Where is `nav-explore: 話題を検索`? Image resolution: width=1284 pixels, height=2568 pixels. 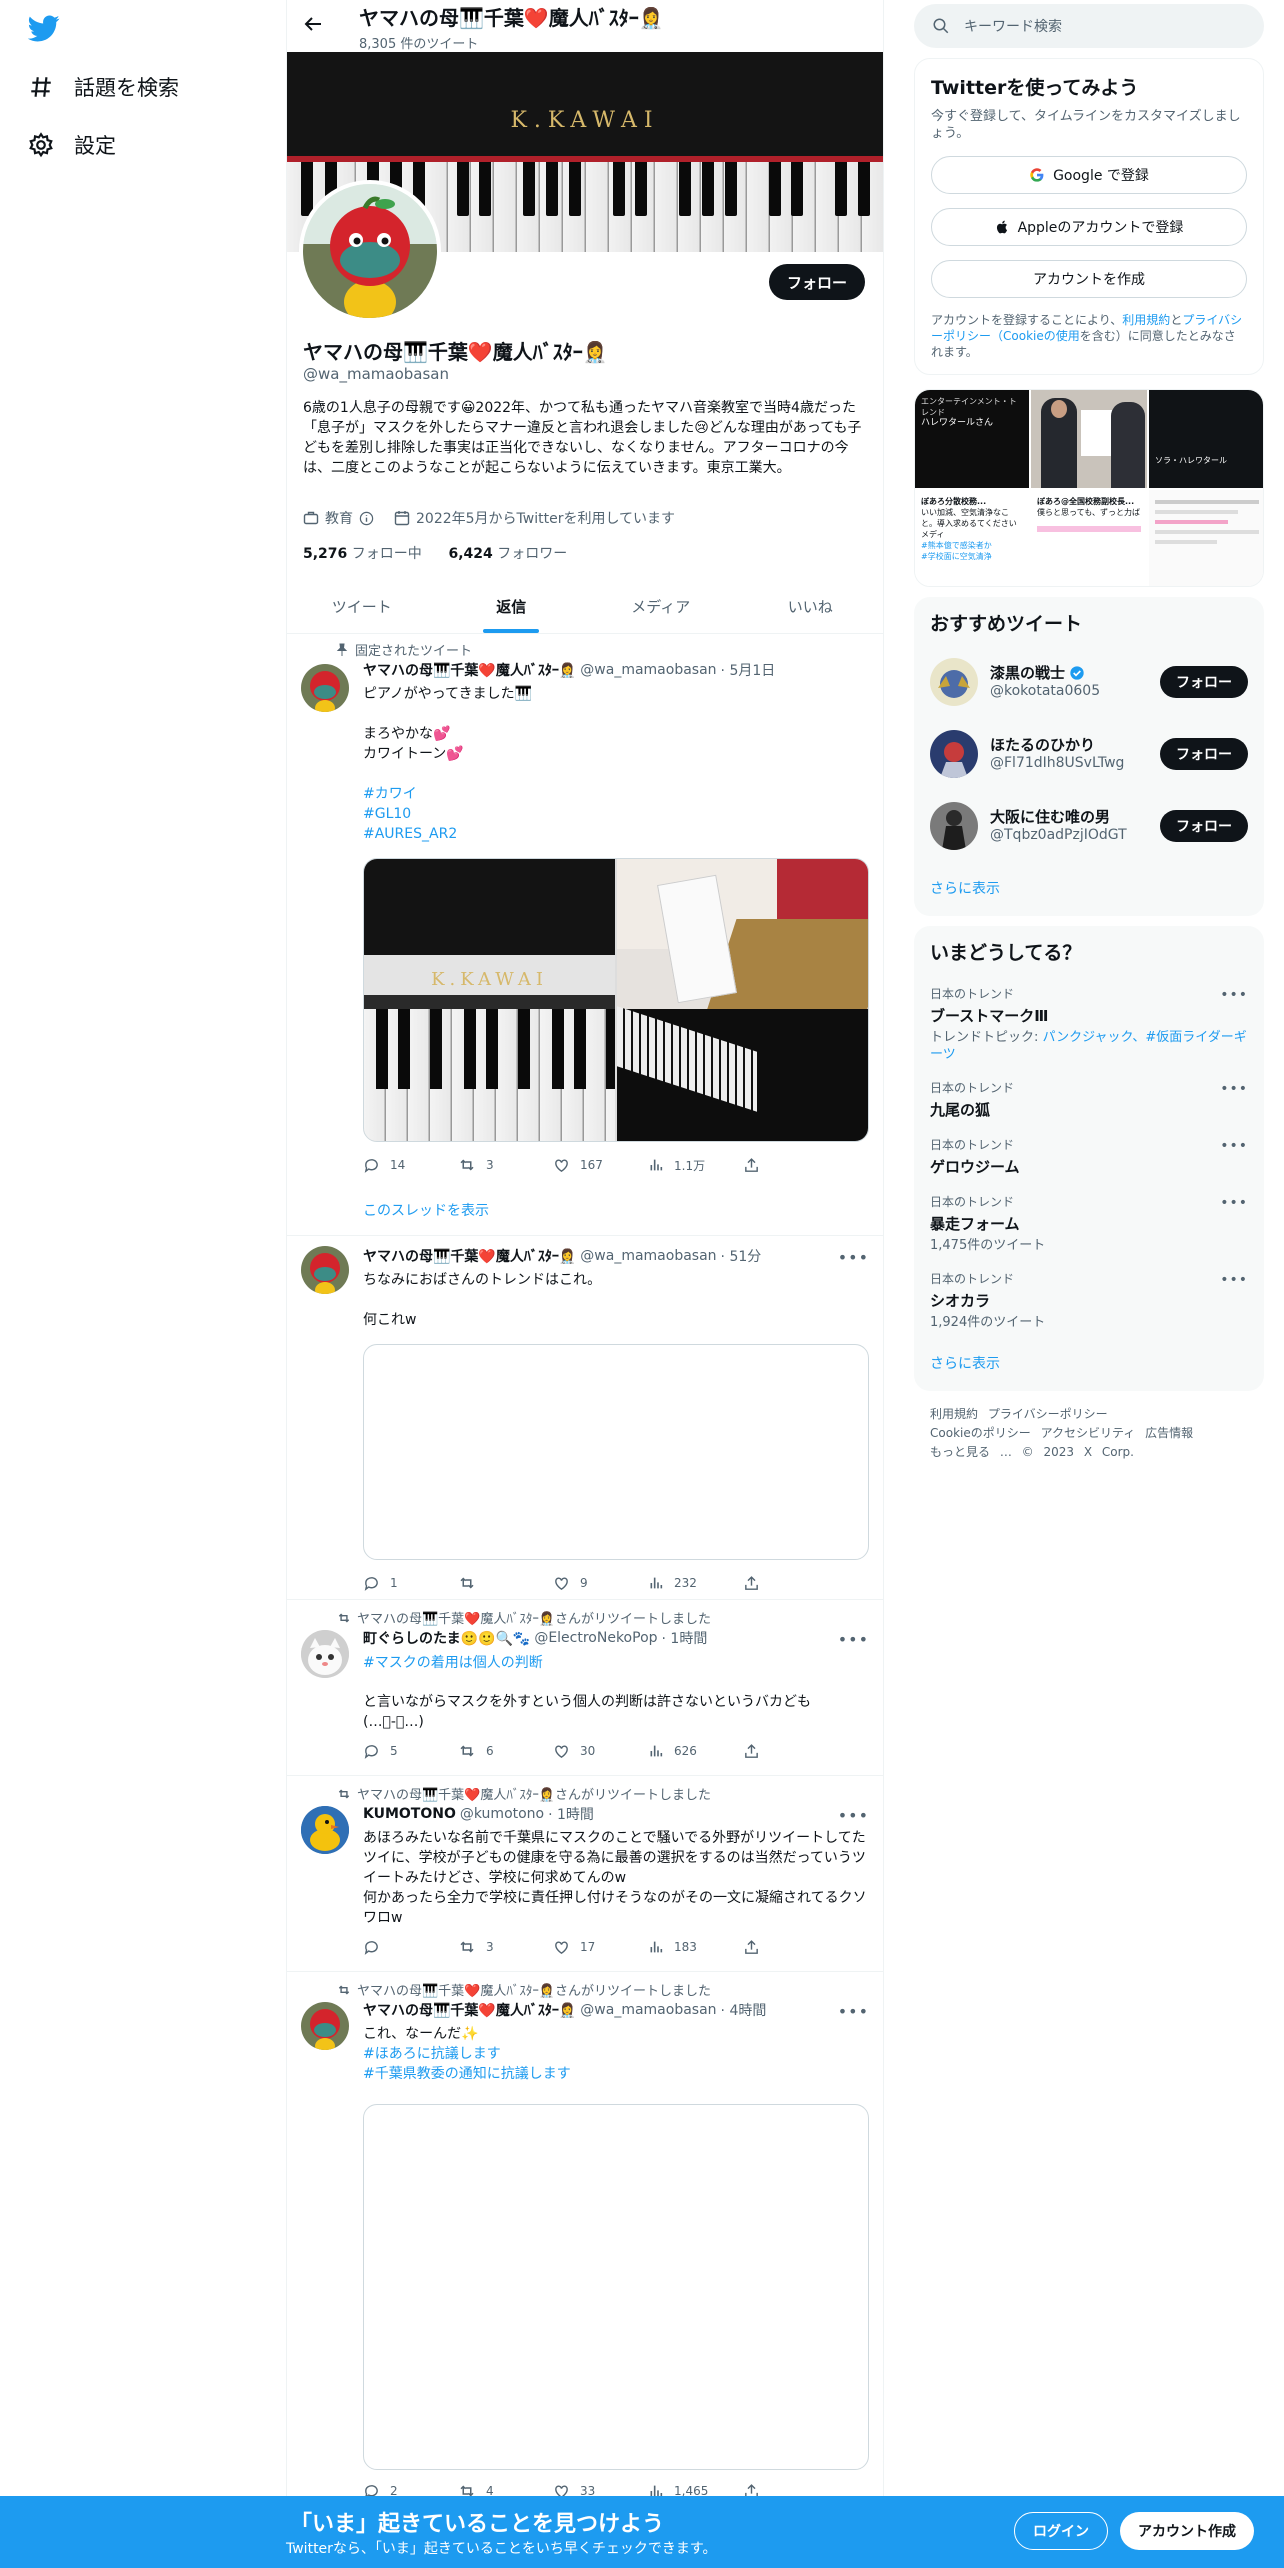 nav-explore: 話題を検索 is located at coordinates (103, 87).